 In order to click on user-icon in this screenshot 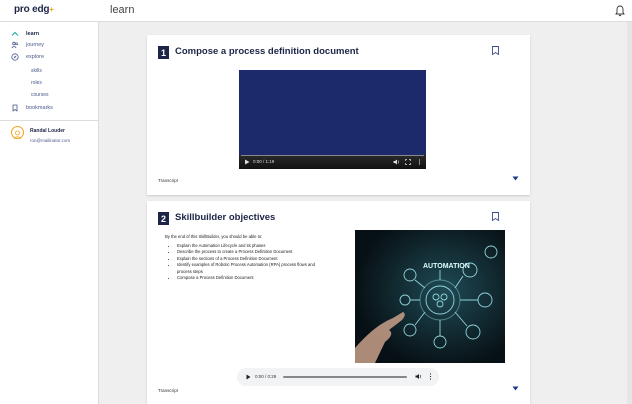, I will do `click(17, 135)`.